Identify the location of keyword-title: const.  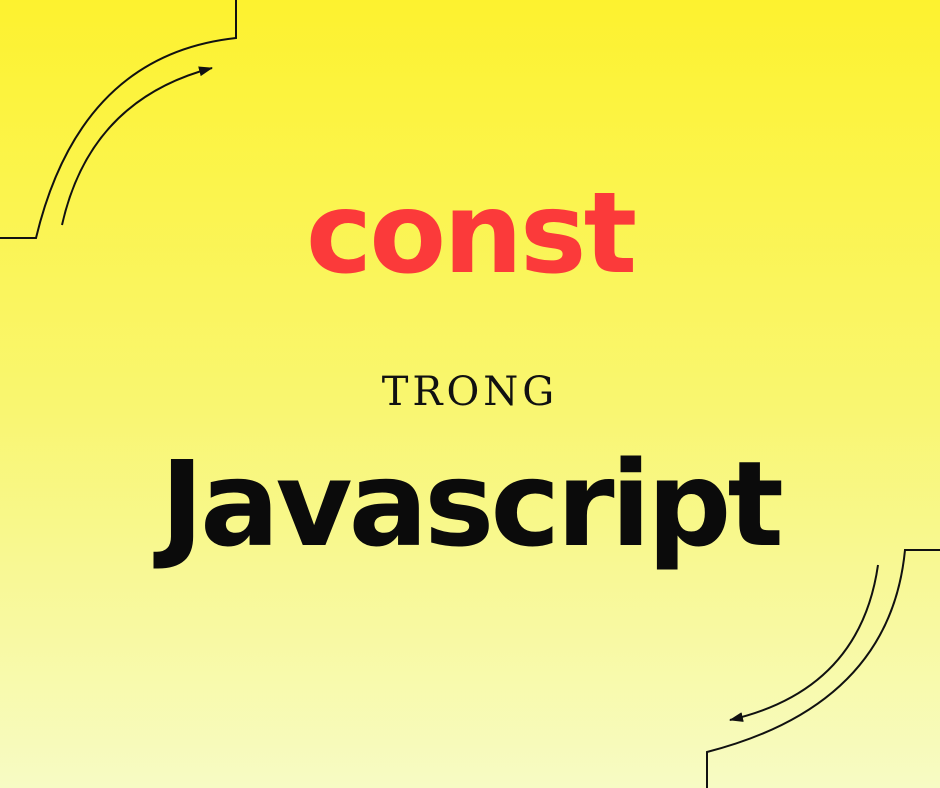
(471, 234).